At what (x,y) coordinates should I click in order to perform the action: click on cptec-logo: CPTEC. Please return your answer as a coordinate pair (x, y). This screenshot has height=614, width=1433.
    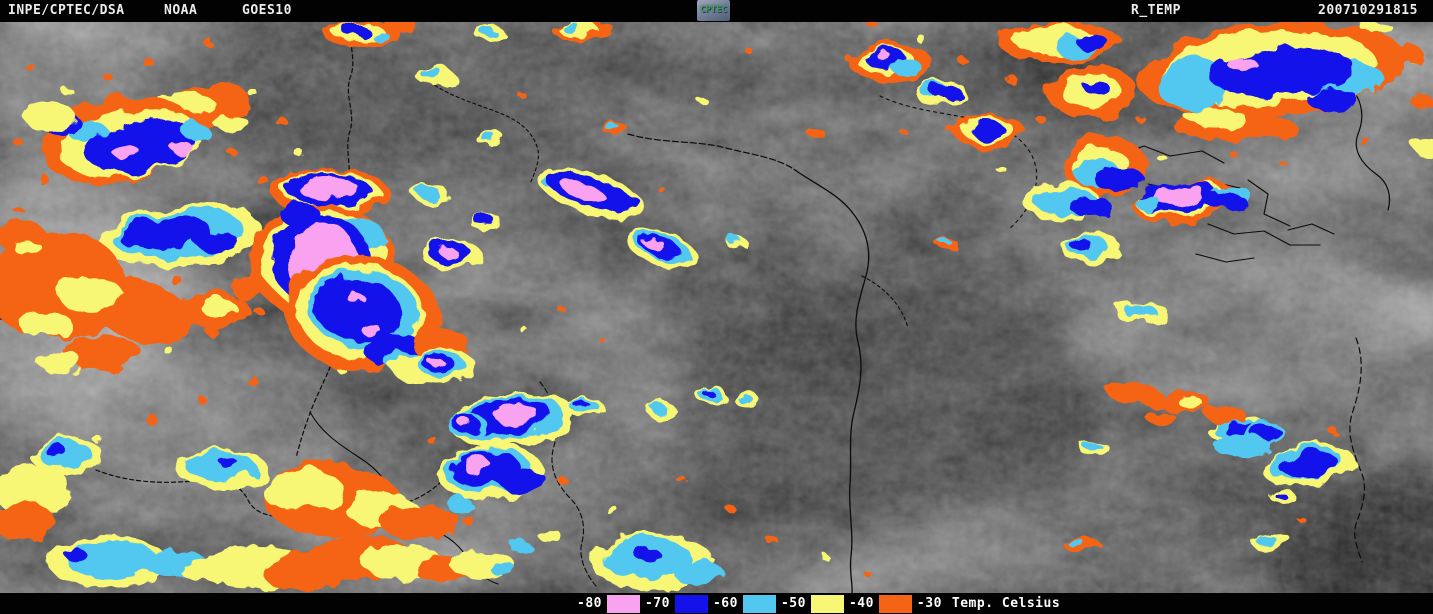
    Looking at the image, I should click on (713, 10).